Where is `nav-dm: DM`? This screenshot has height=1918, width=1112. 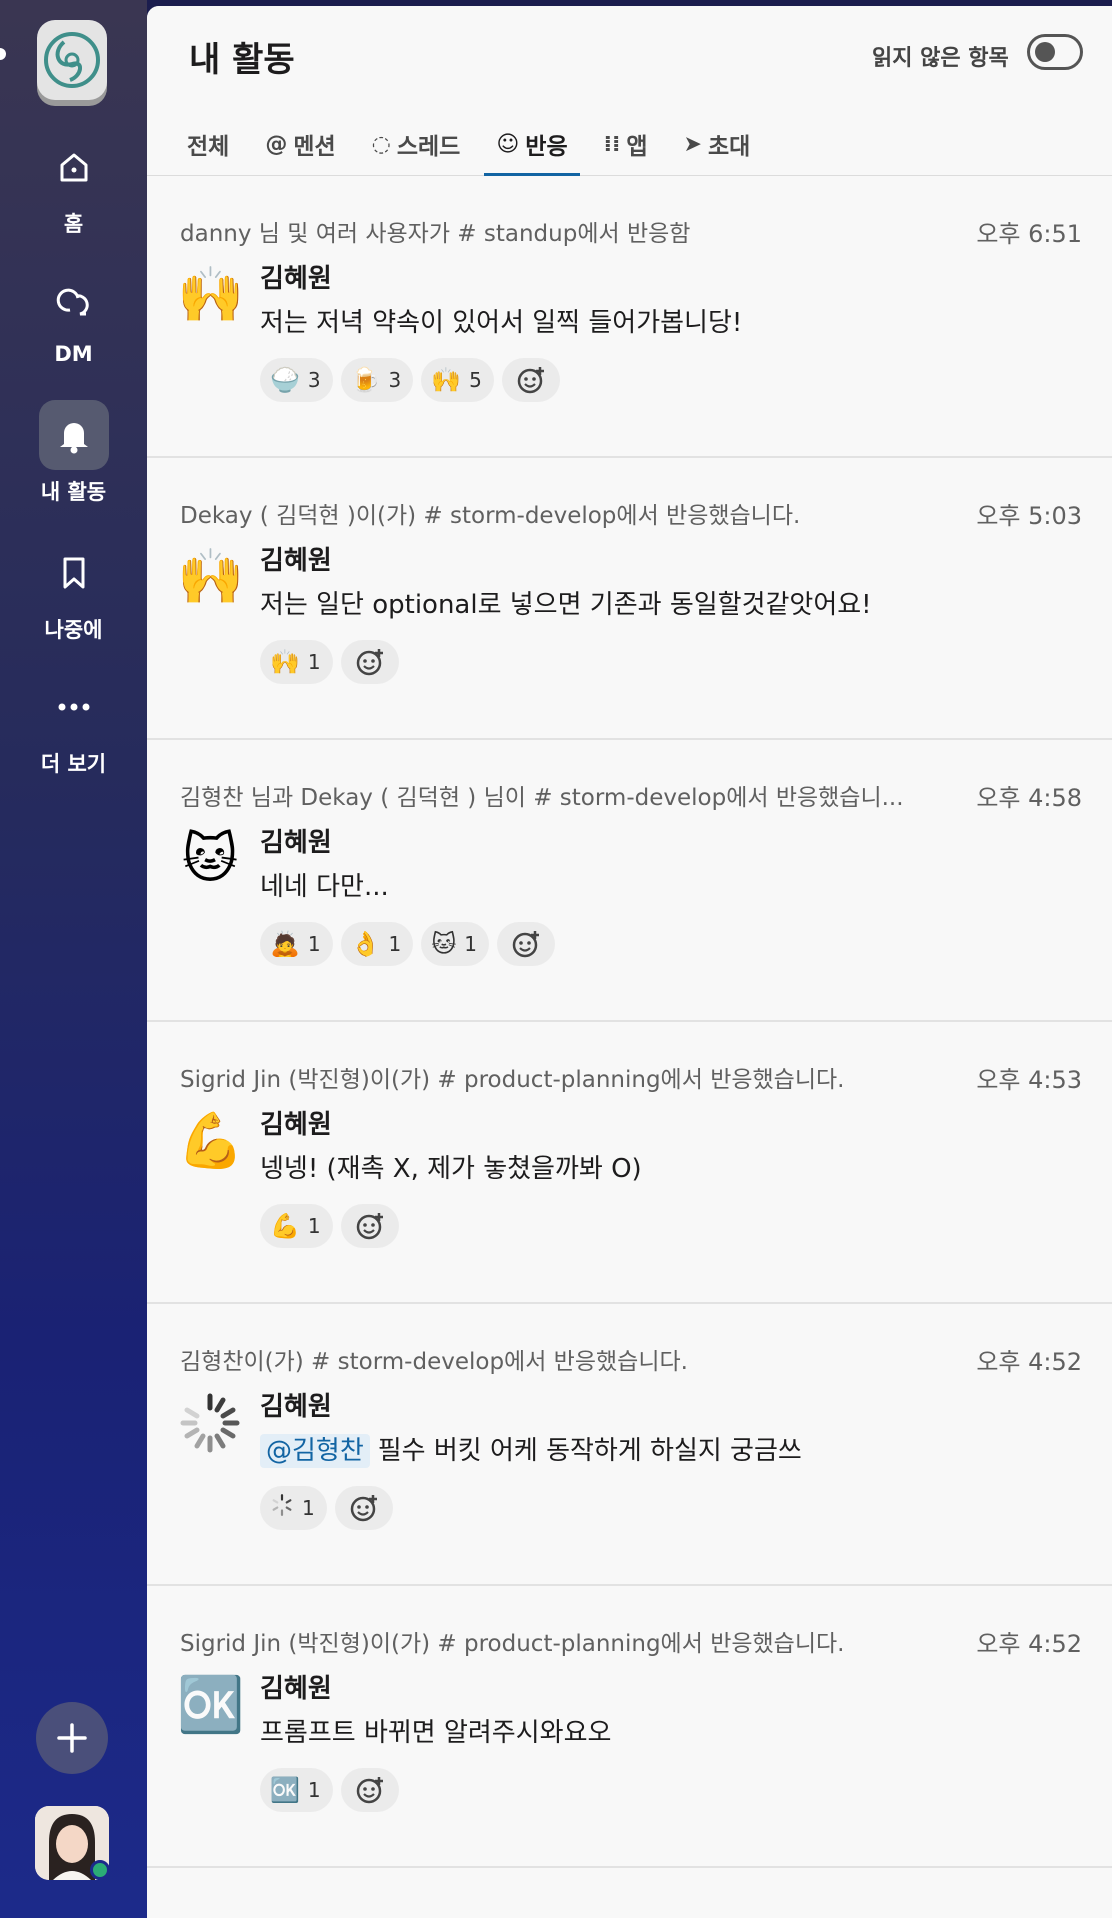
nav-dm: DM is located at coordinates (73, 316).